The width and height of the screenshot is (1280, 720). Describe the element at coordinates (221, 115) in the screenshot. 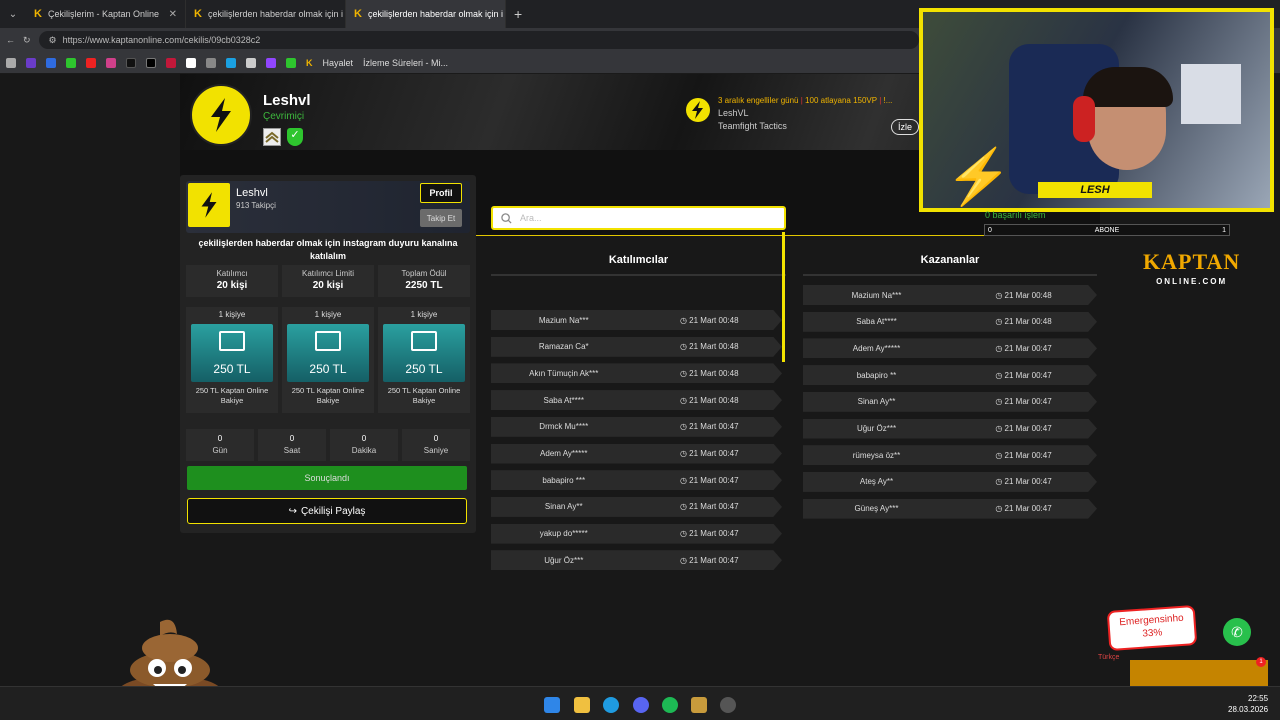

I see `profile-avatar` at that location.